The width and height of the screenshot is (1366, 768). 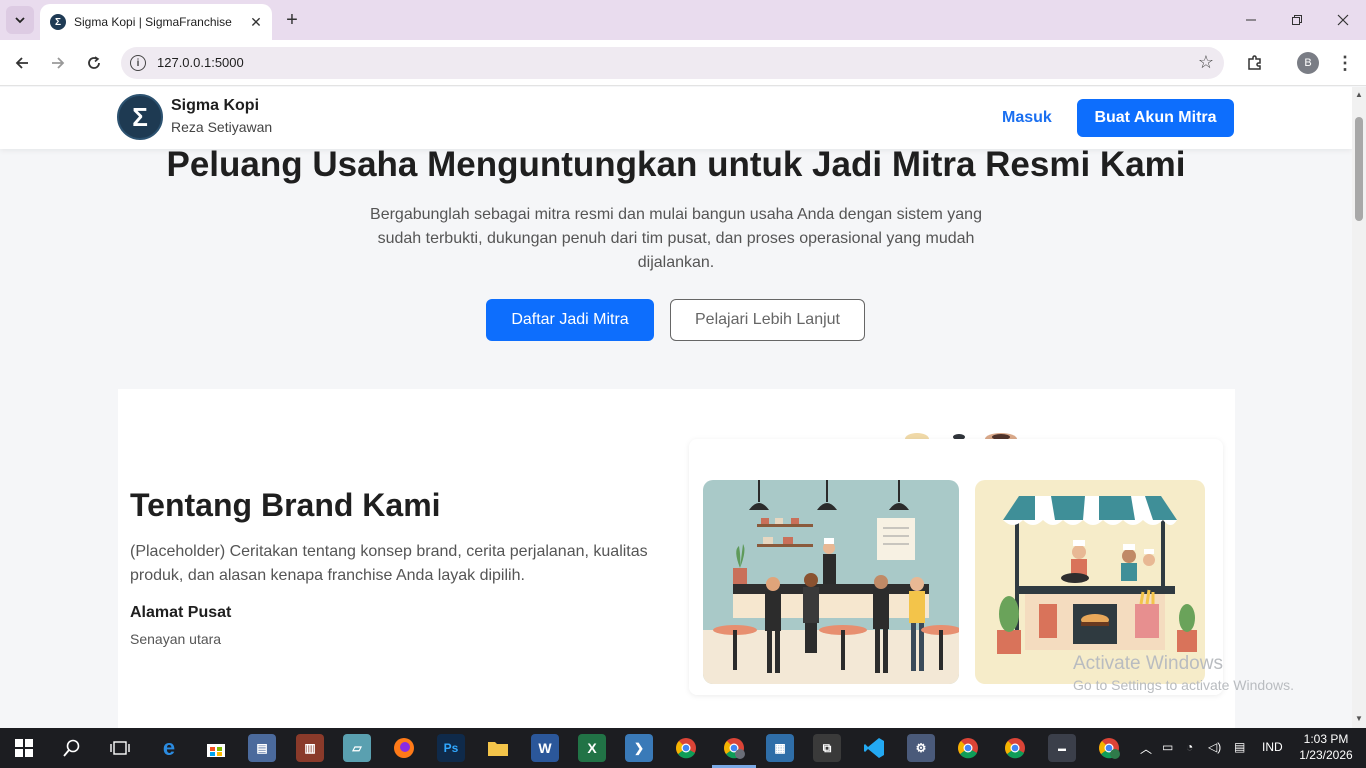 What do you see at coordinates (1109, 748) in the screenshot?
I see `chrome-profile-4-icon` at bounding box center [1109, 748].